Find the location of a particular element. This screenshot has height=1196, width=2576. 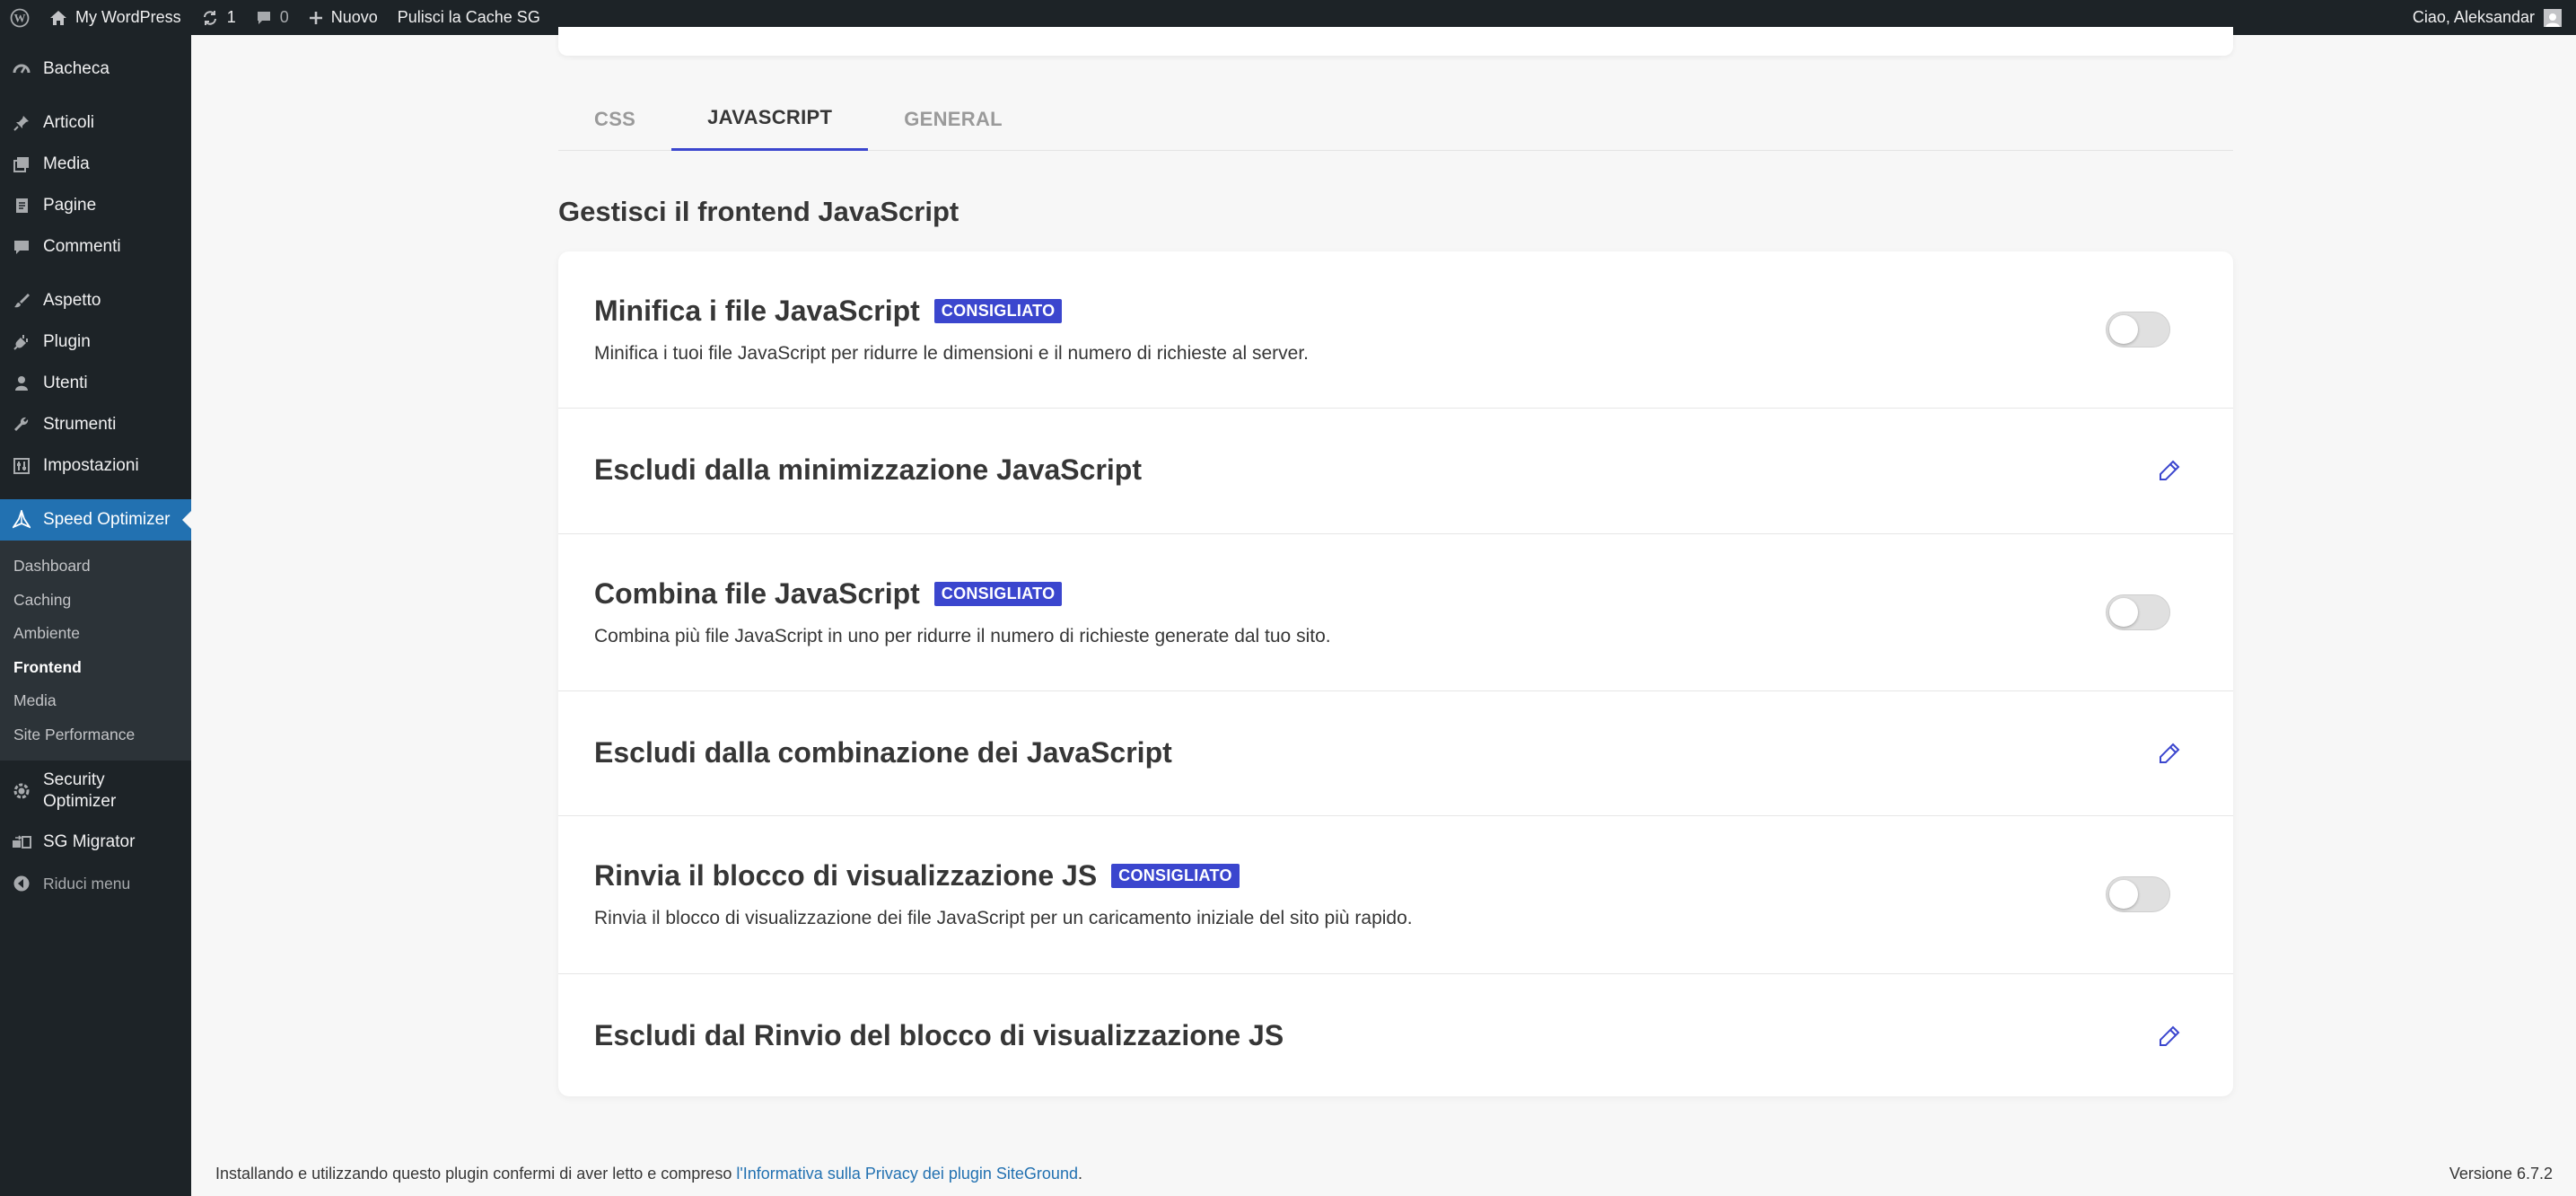

wordpress-logo-icon: W is located at coordinates (19, 17).